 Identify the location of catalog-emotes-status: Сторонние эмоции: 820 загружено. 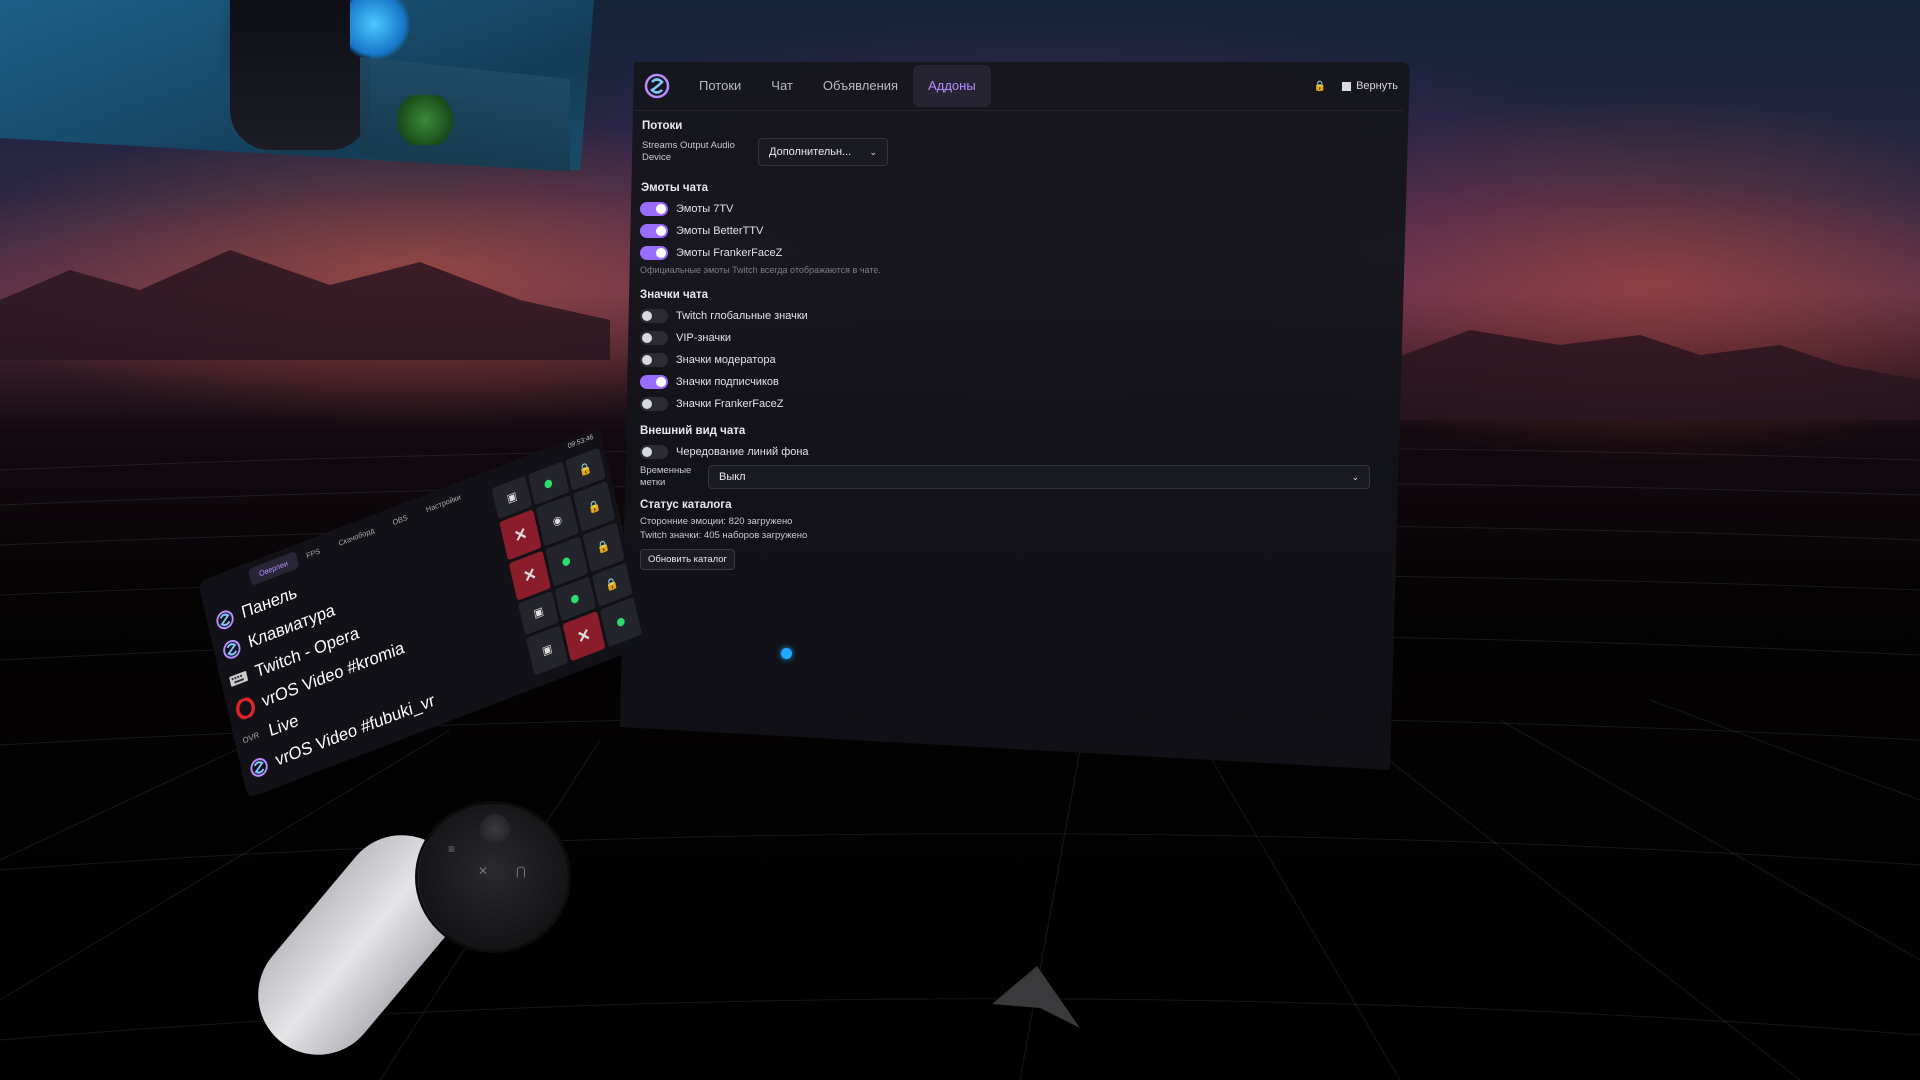
(716, 521).